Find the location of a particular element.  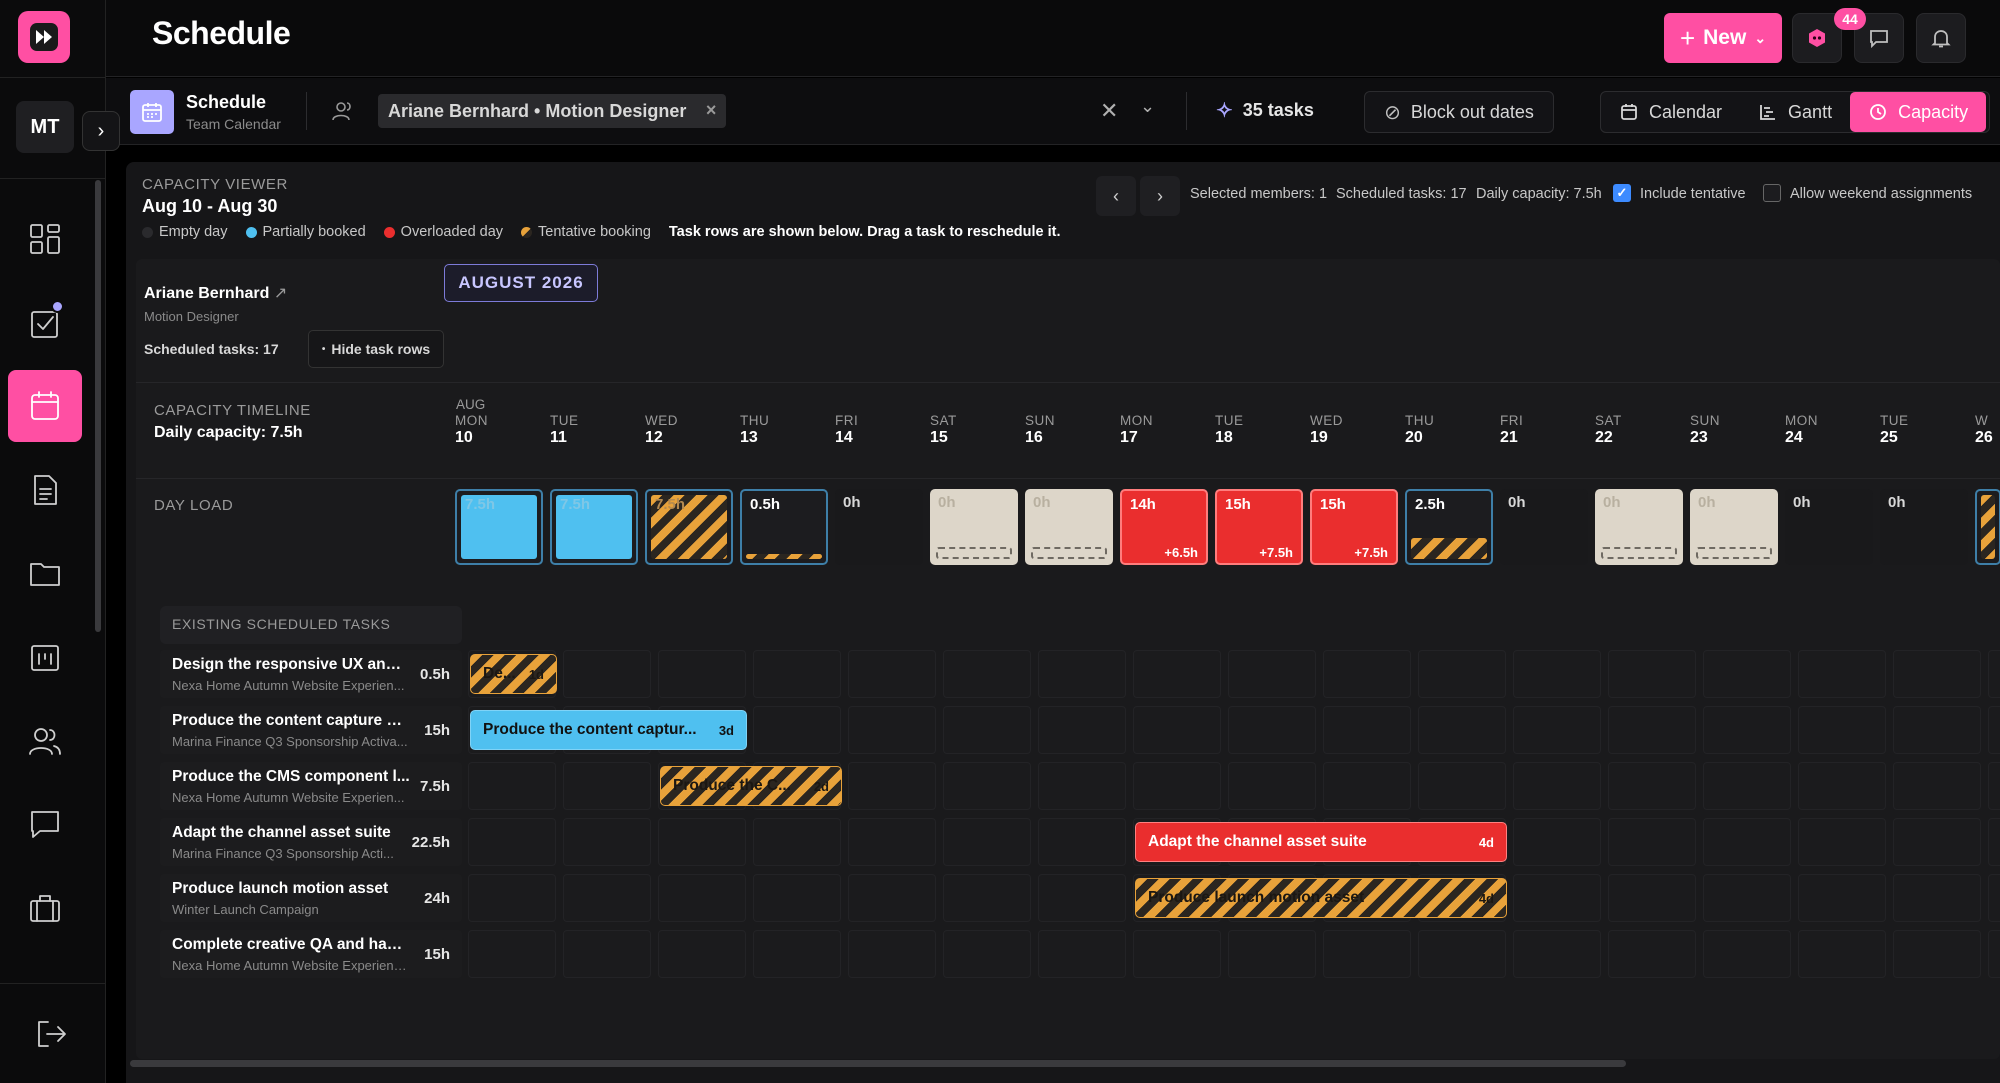

day-load-cell: 15h +7.5h is located at coordinates (1259, 527).